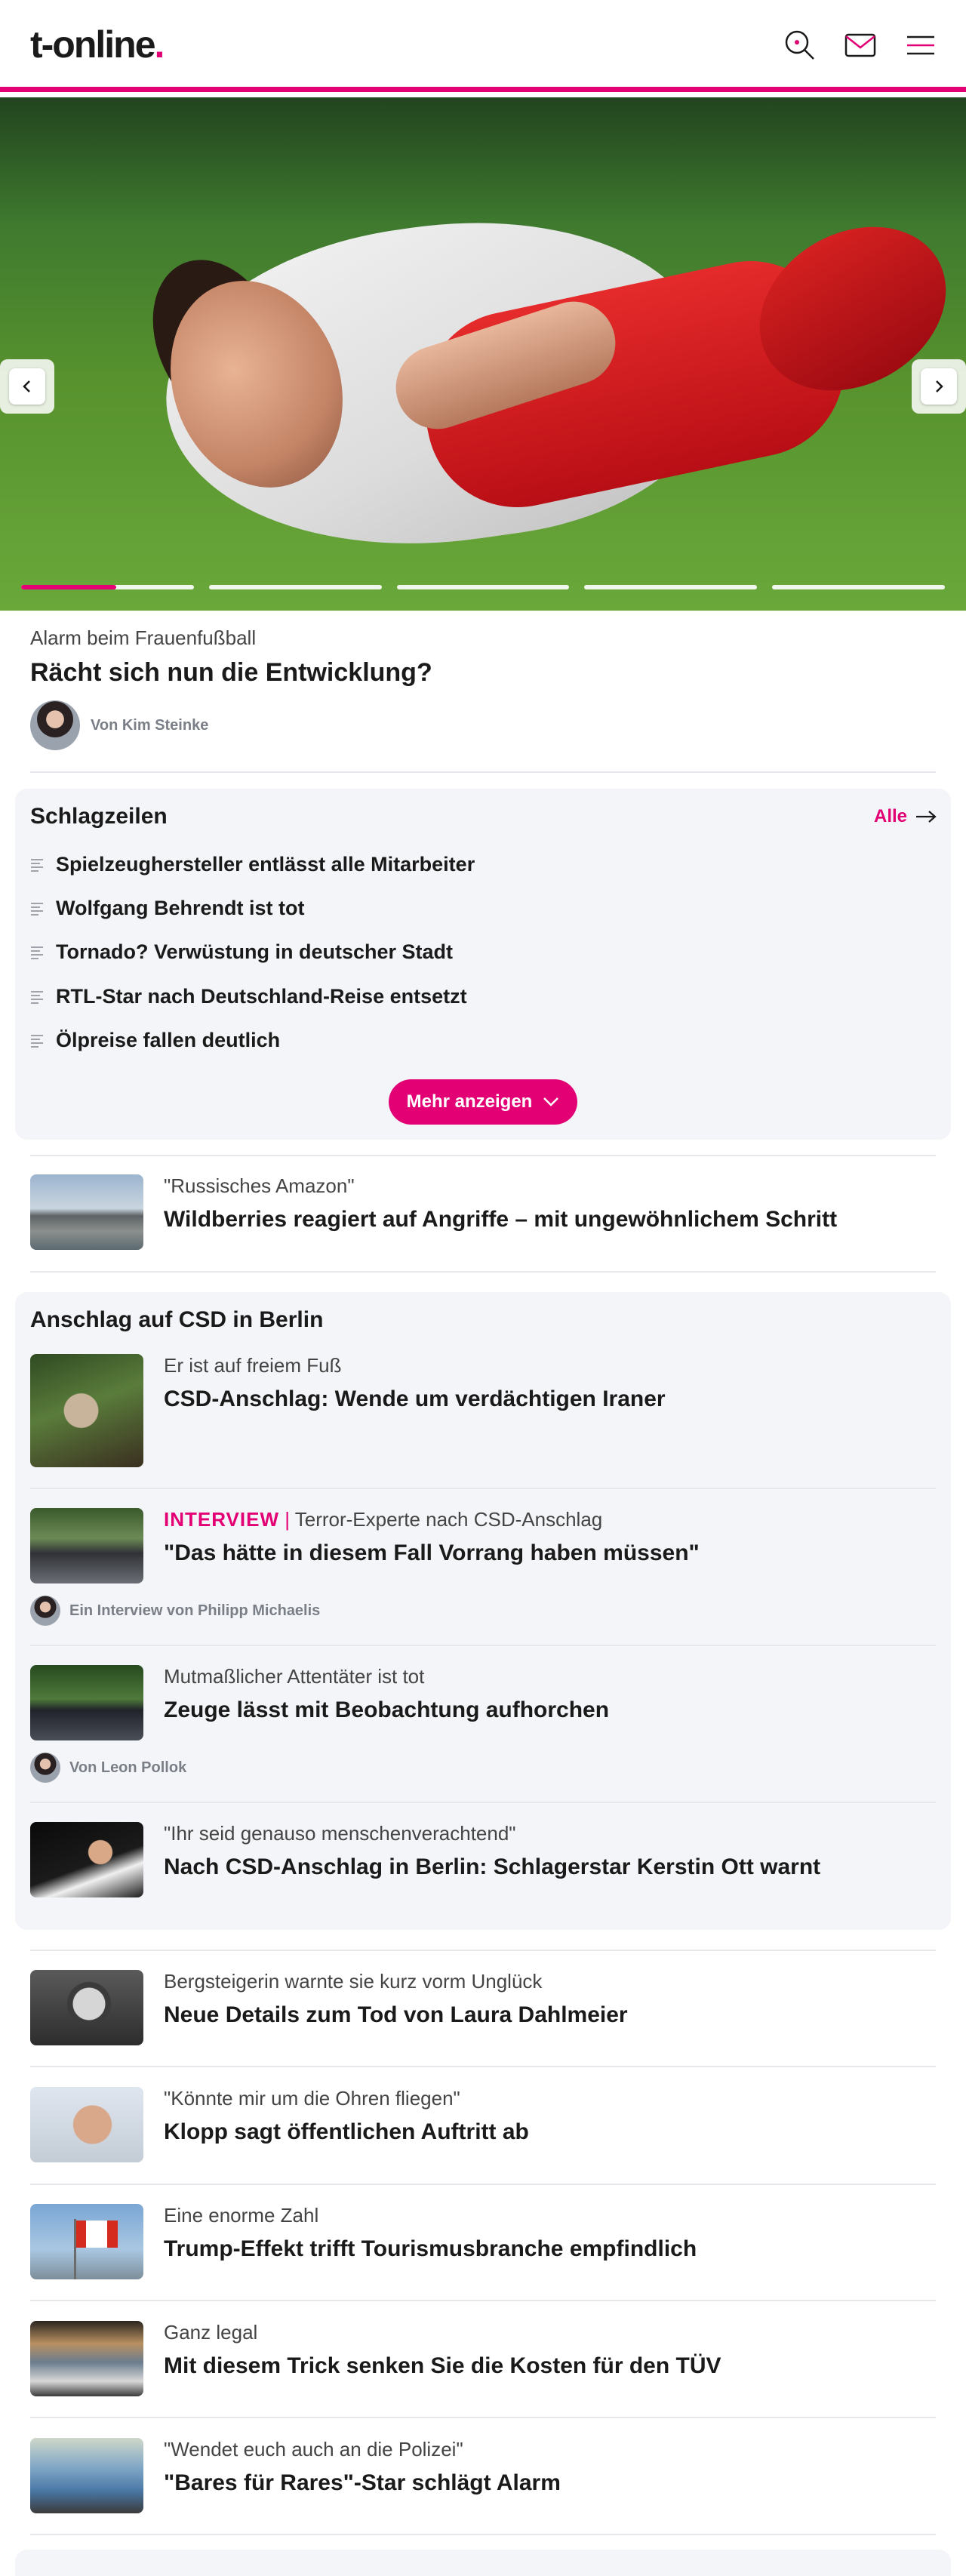  What do you see at coordinates (241, 2215) in the screenshot?
I see `teaser-kicker: Eine enorme Zahl` at bounding box center [241, 2215].